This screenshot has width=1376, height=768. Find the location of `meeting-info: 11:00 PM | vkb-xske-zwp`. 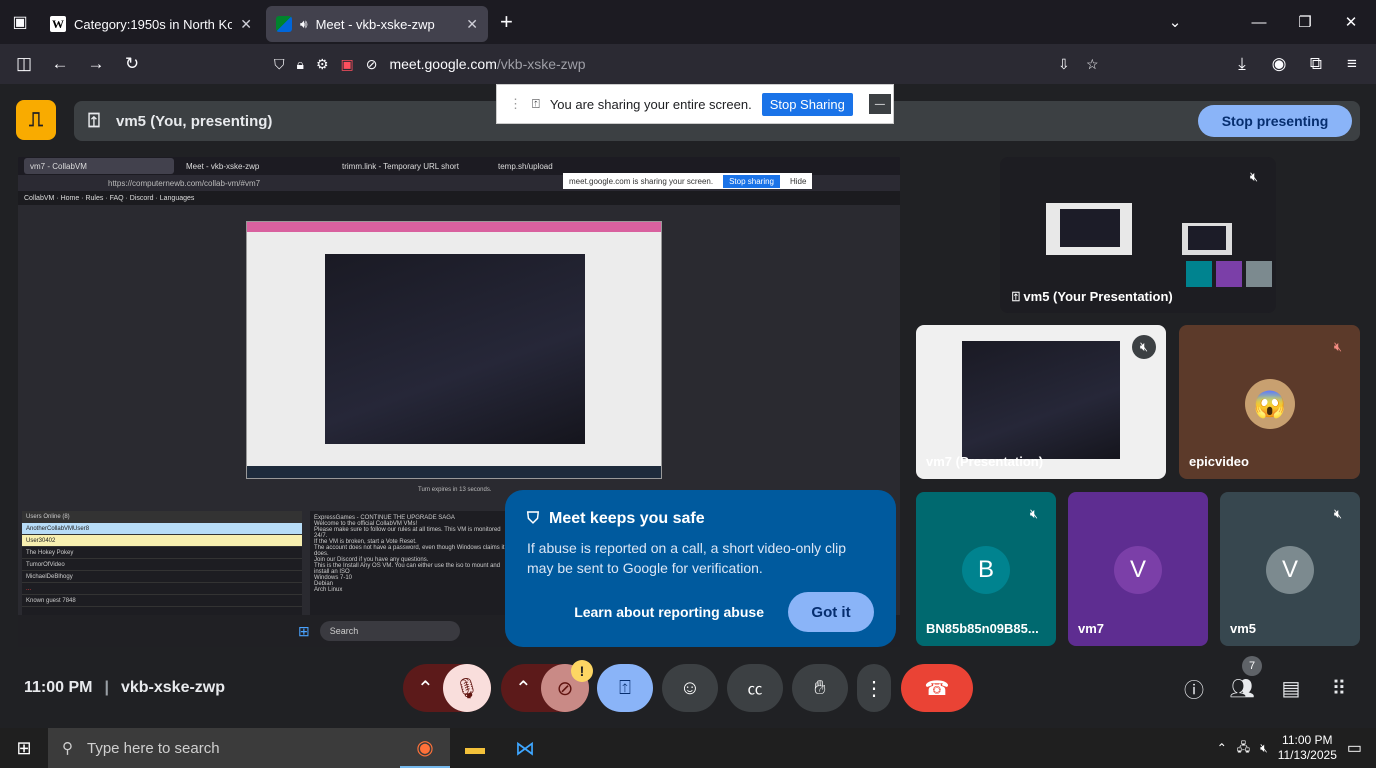

meeting-info: 11:00 PM | vkb-xske-zwp is located at coordinates (125, 687).